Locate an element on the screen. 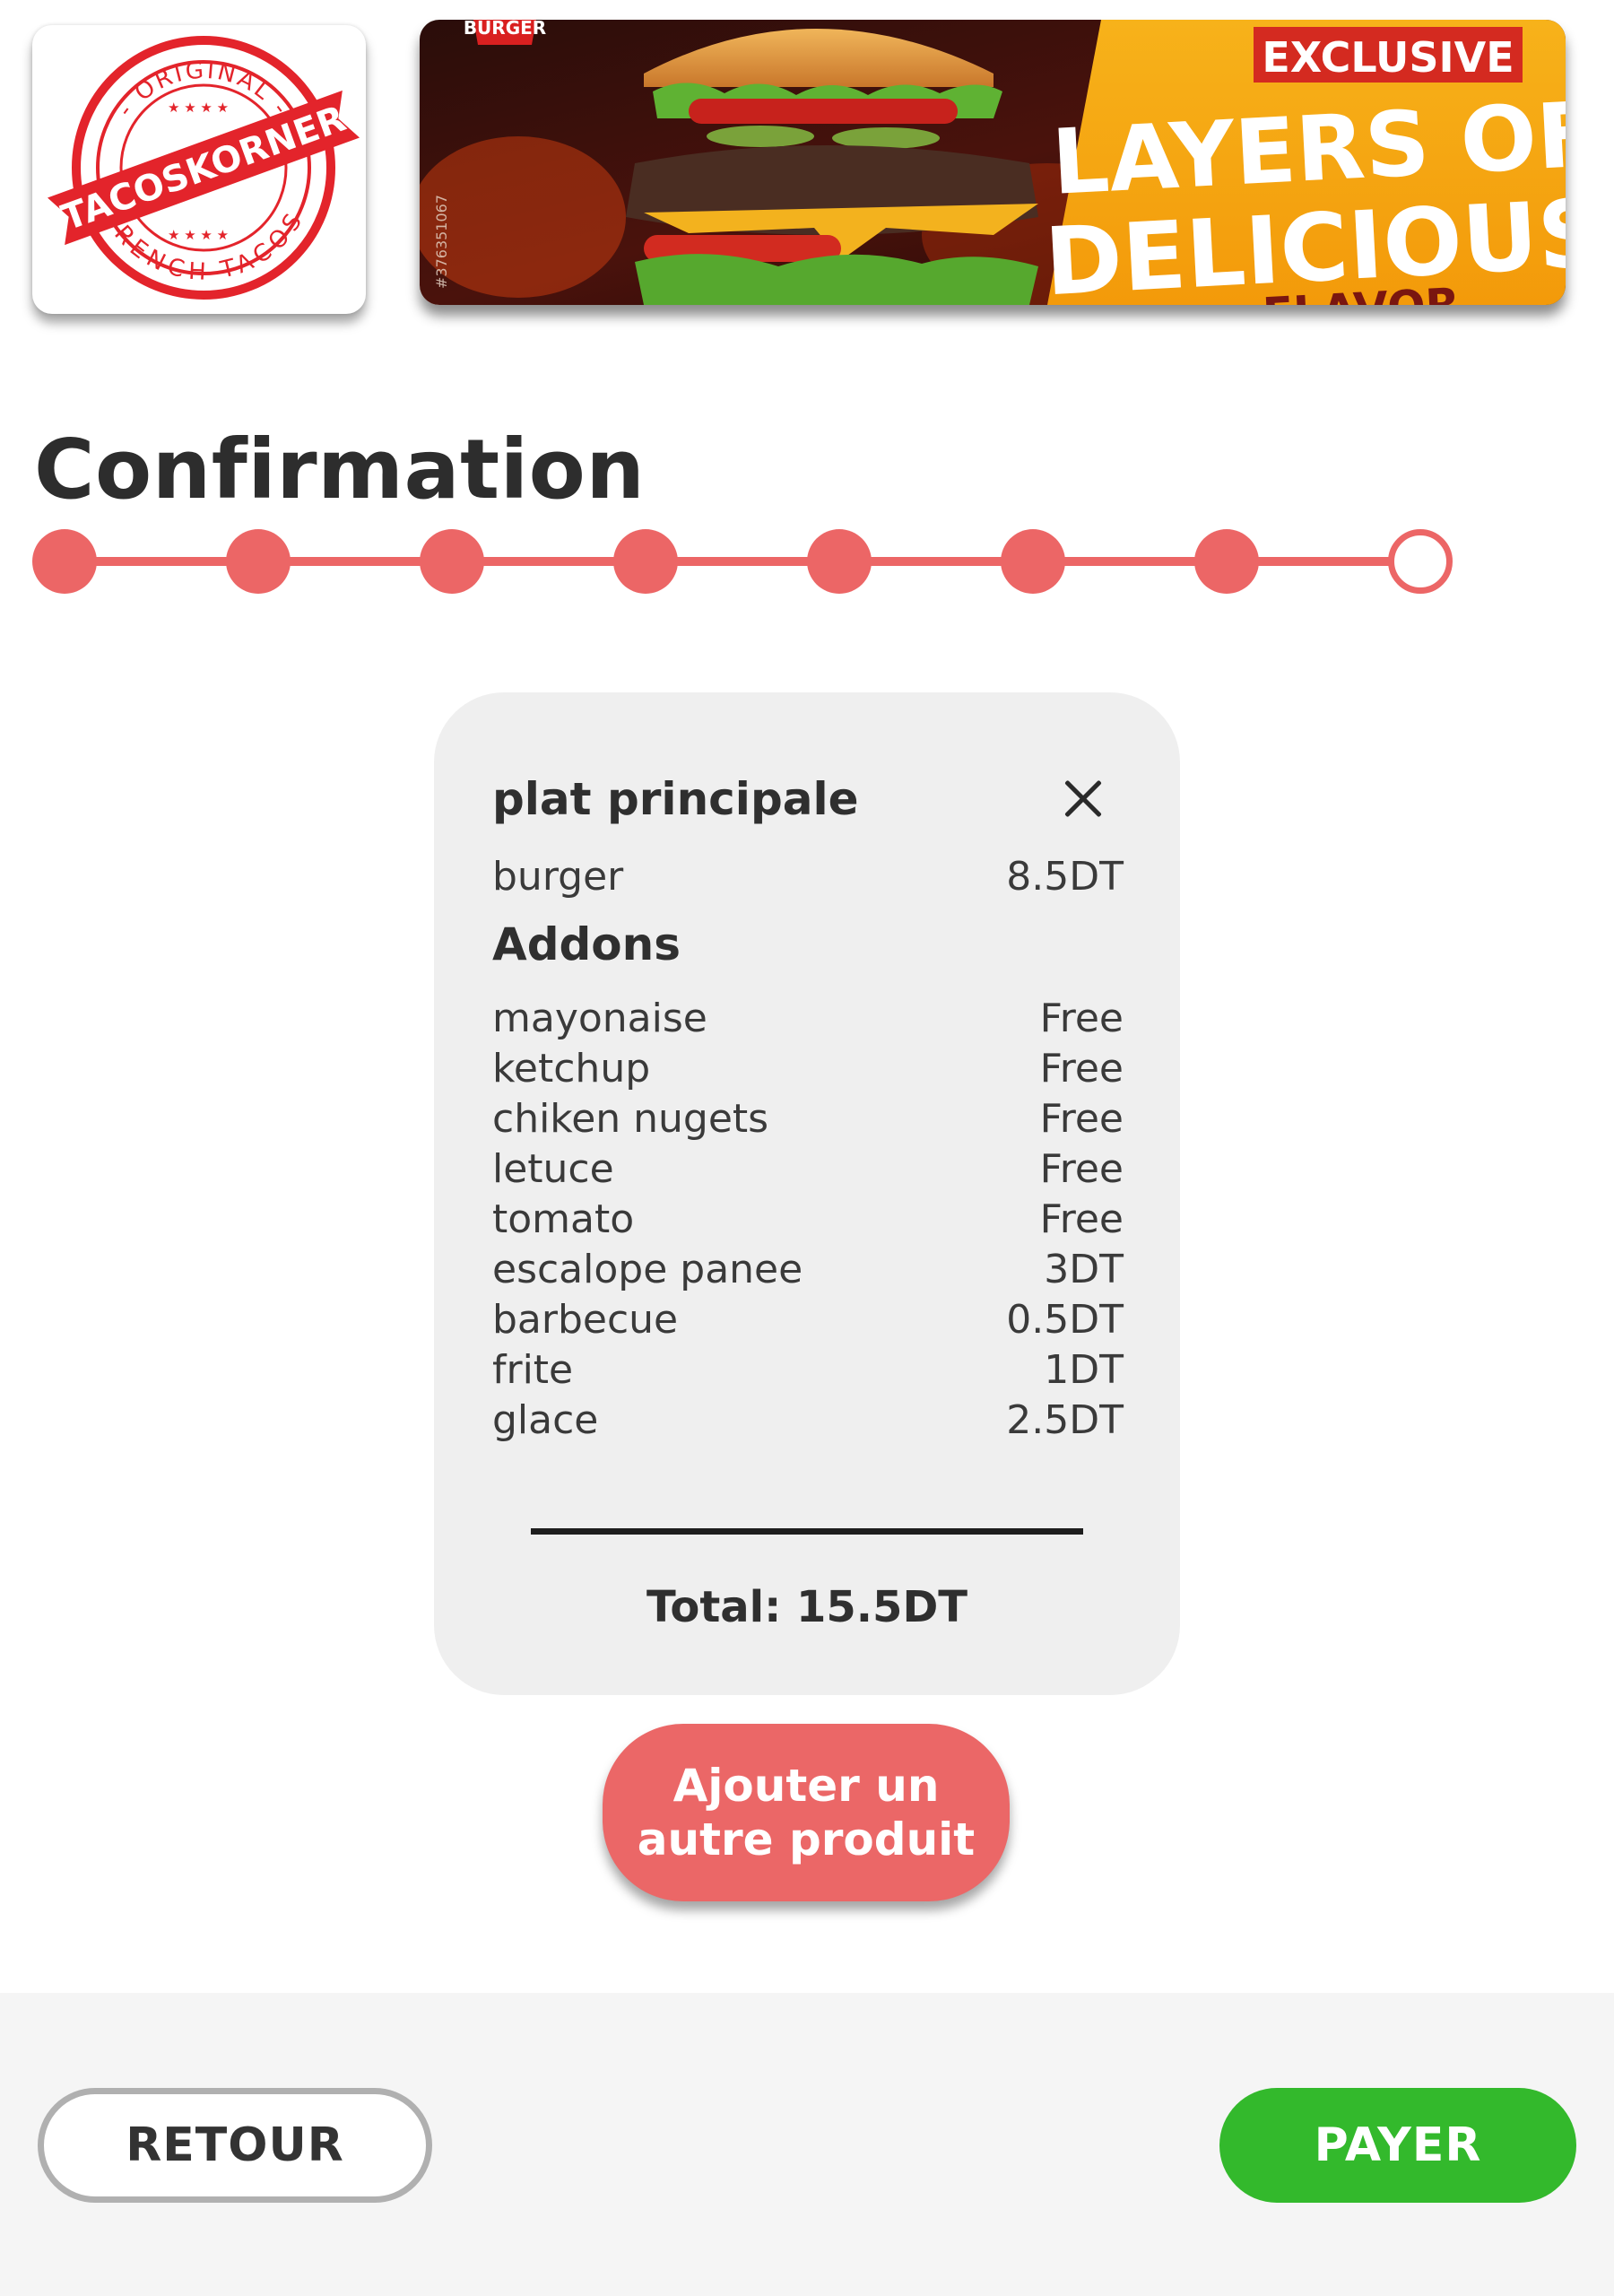 The height and width of the screenshot is (2296, 1614). main-item-name: burger is located at coordinates (558, 877).